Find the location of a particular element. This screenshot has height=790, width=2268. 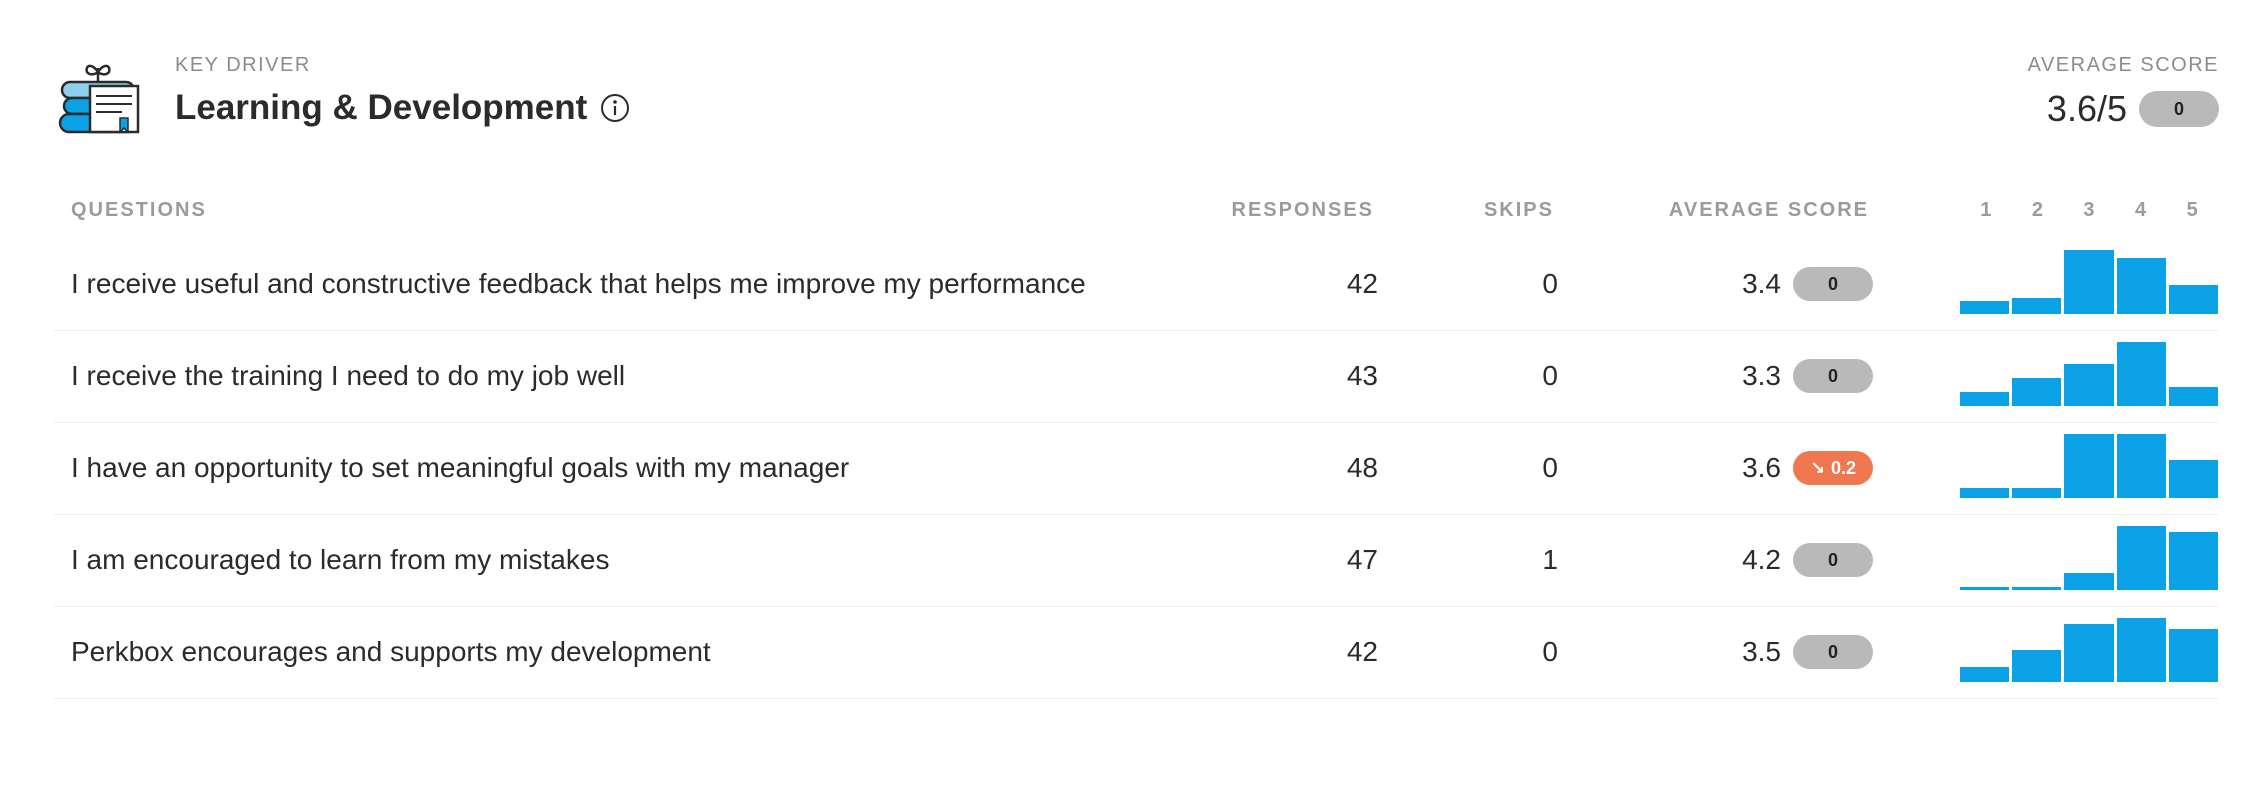

average-score-cell: 3.4 0 is located at coordinates (1807, 284).